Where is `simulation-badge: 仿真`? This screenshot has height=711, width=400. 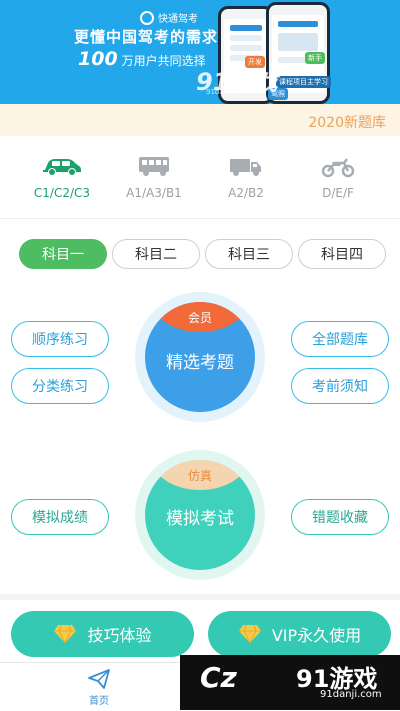
simulation-badge: 仿真 is located at coordinates (200, 475).